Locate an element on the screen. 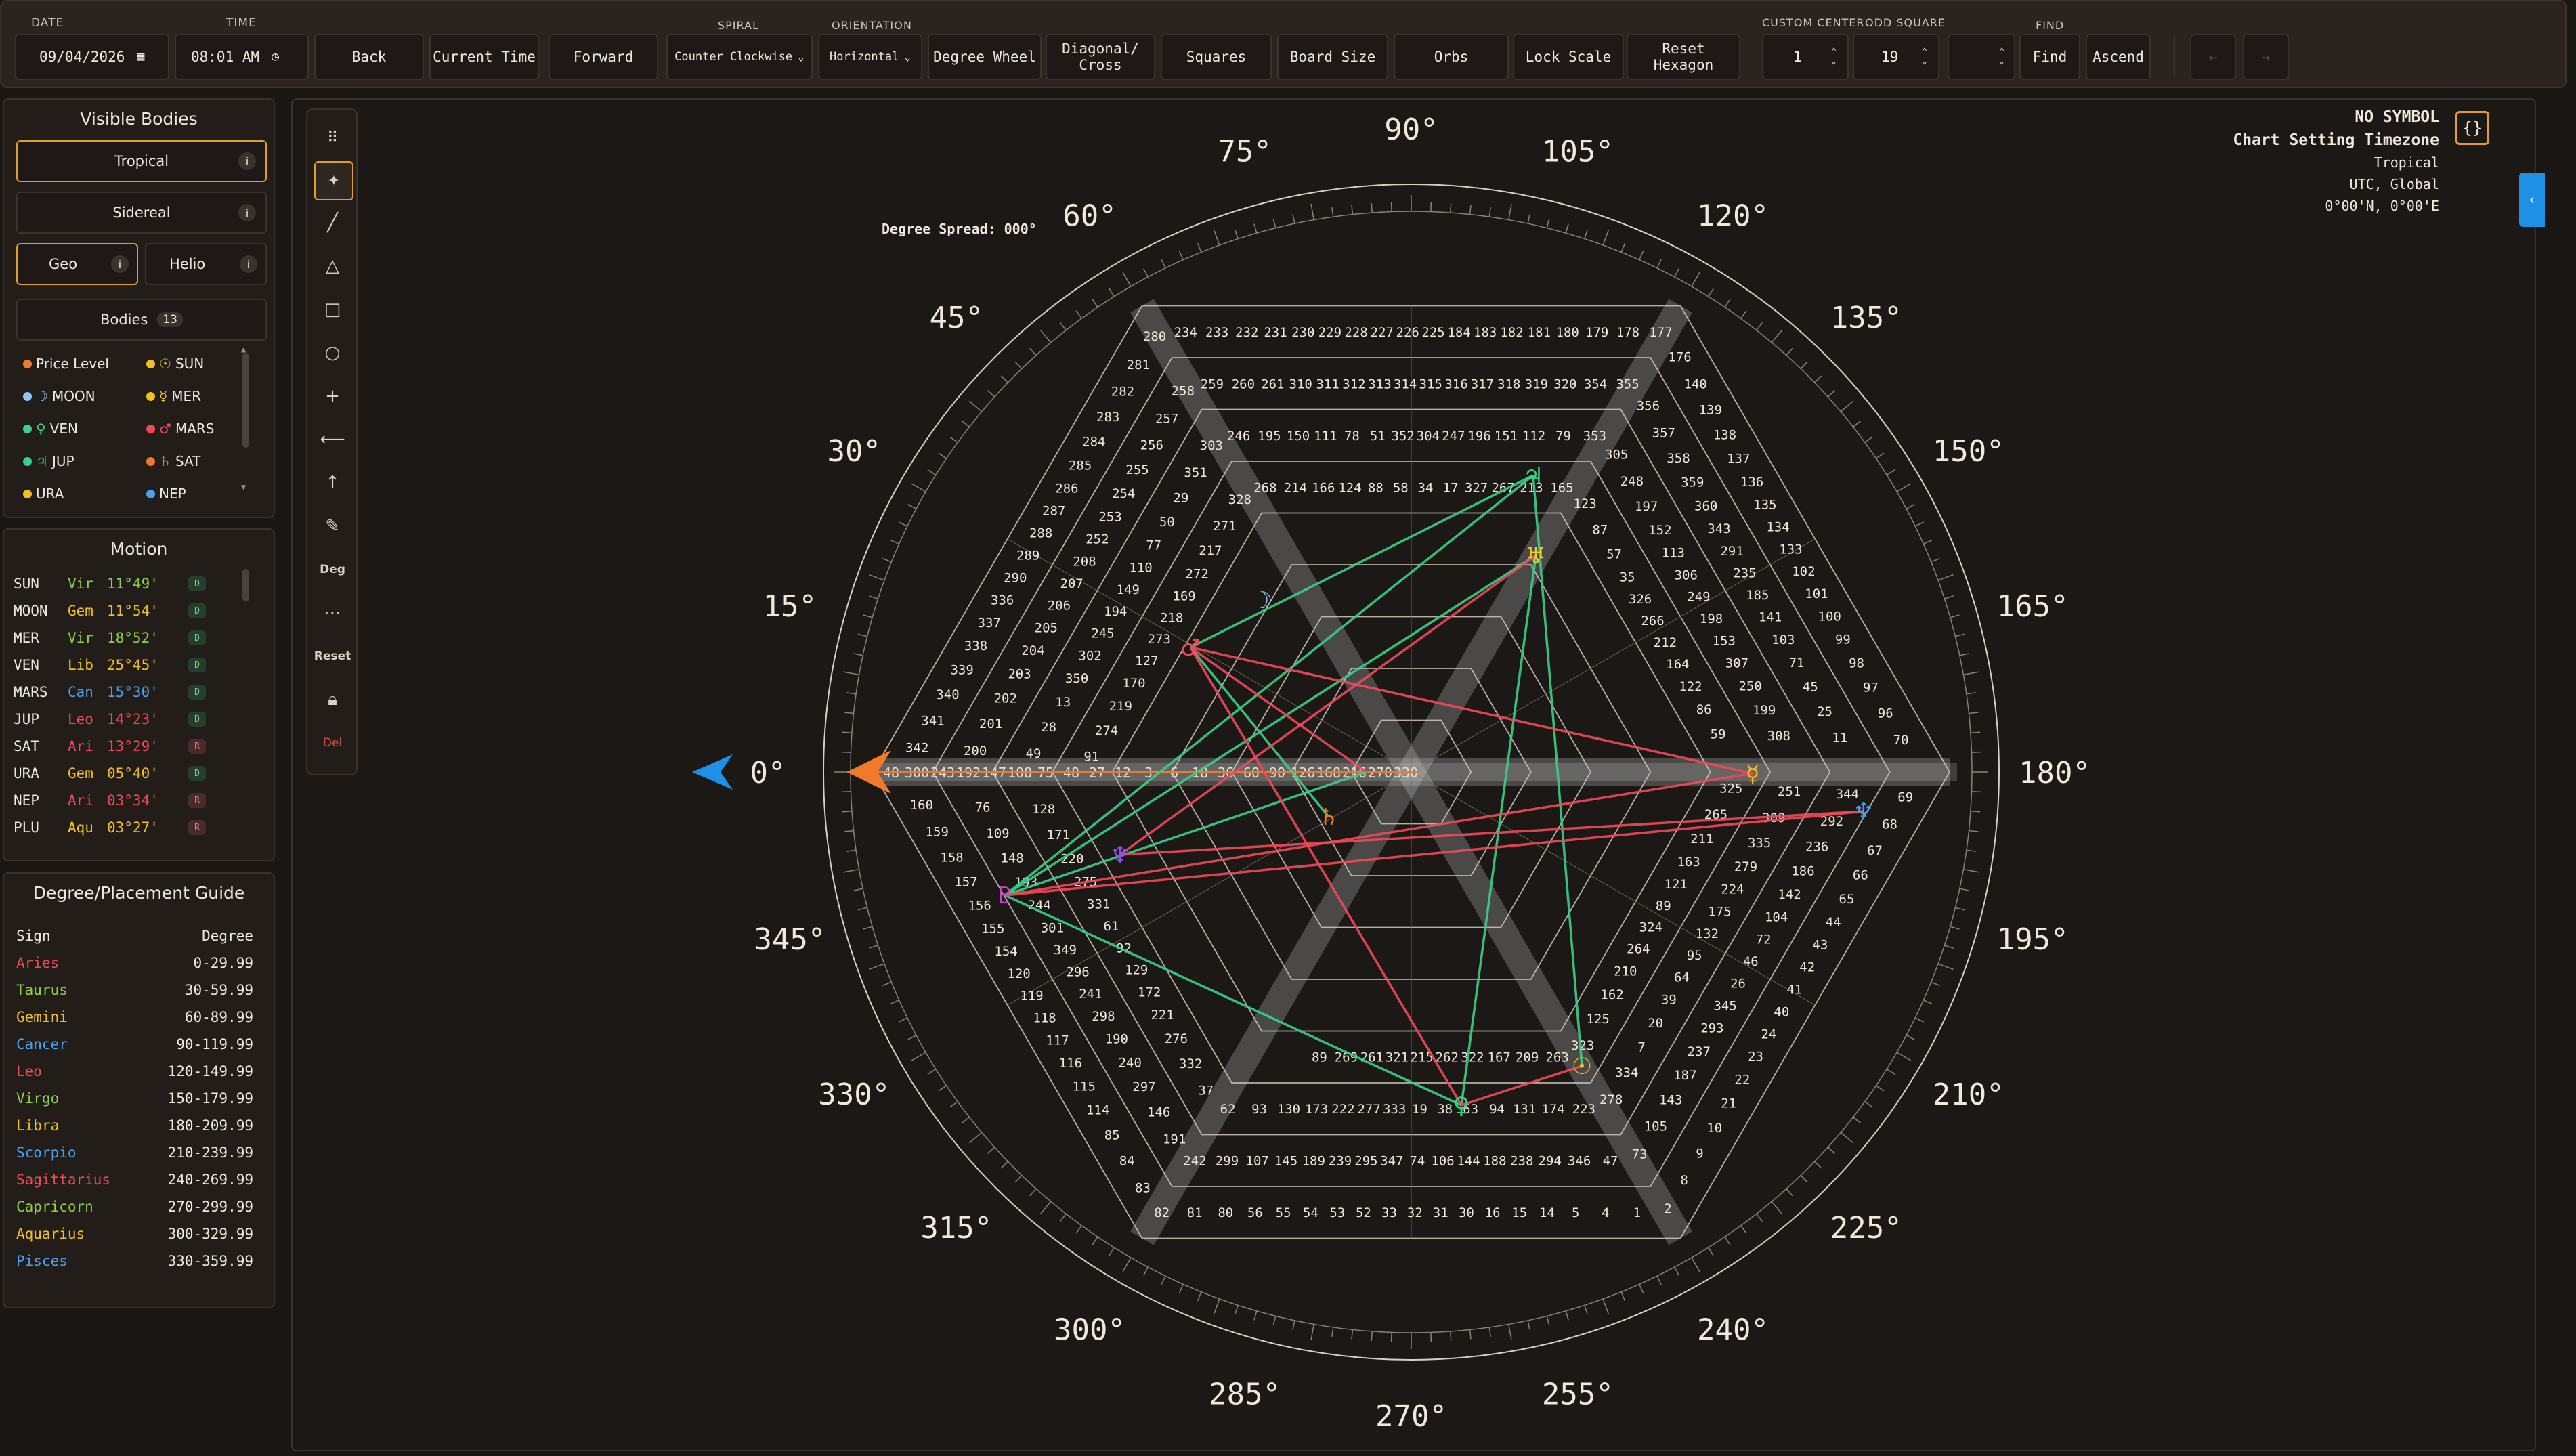 The width and height of the screenshot is (2576, 1456). hexagon-cell-number: 200 is located at coordinates (975, 751).